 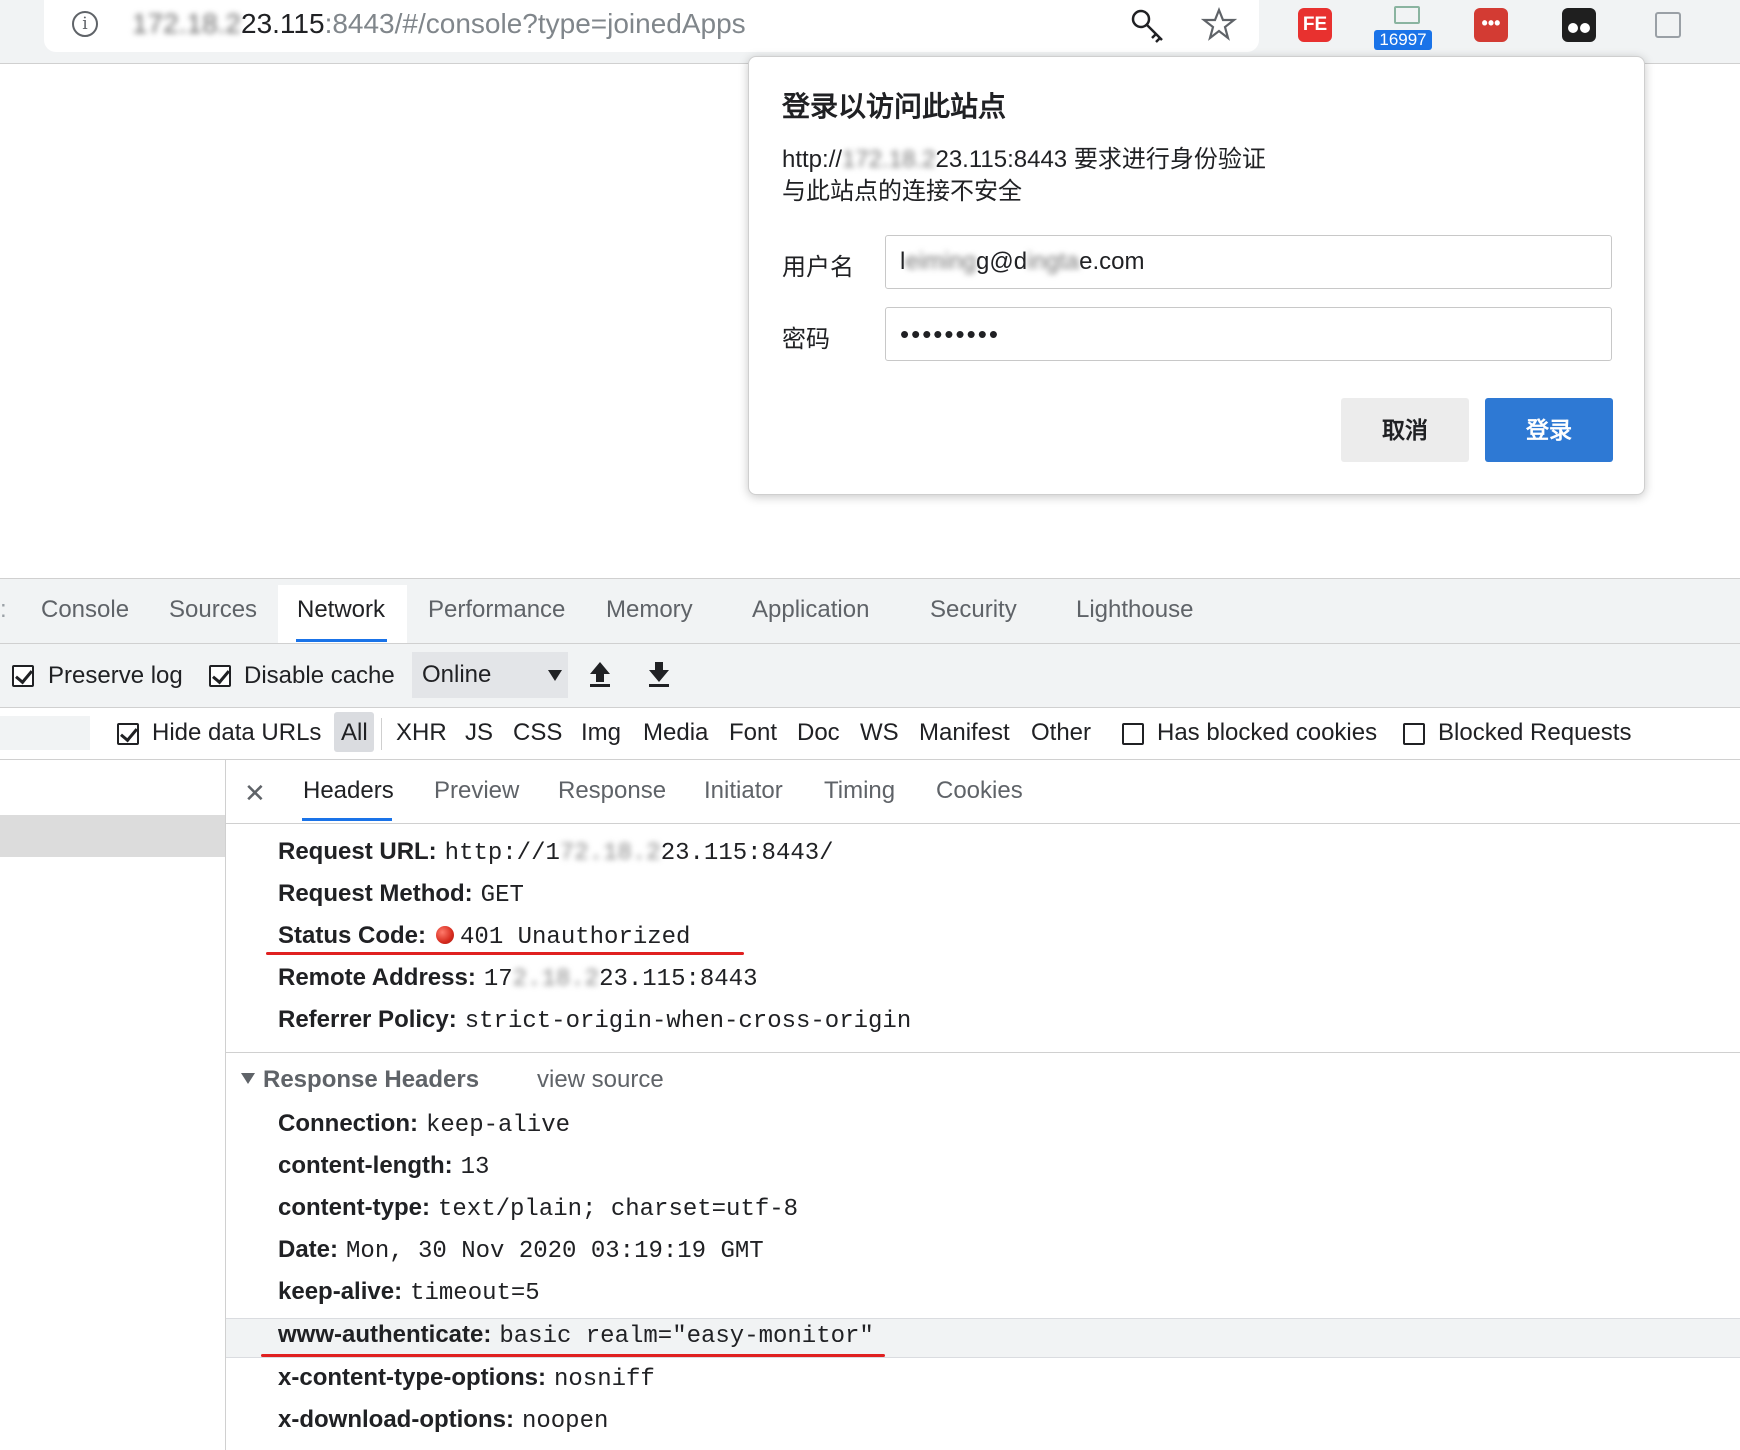 What do you see at coordinates (1414, 734) in the screenshot?
I see `blocked-requests-checkbox` at bounding box center [1414, 734].